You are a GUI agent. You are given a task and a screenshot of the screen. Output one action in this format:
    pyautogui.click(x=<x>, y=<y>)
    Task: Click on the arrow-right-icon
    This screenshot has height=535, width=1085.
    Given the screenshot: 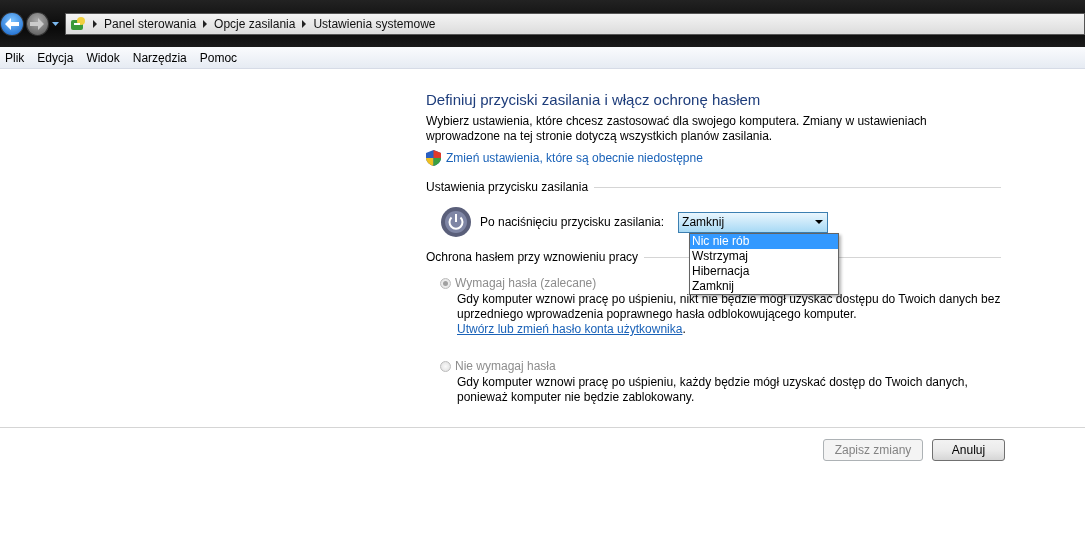 What is the action you would take?
    pyautogui.click(x=37, y=23)
    